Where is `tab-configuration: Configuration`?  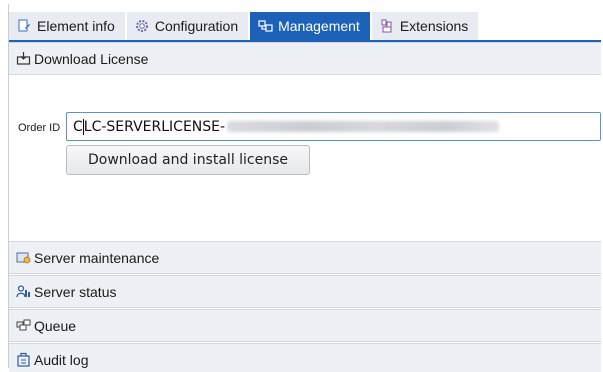 tab-configuration: Configuration is located at coordinates (188, 26).